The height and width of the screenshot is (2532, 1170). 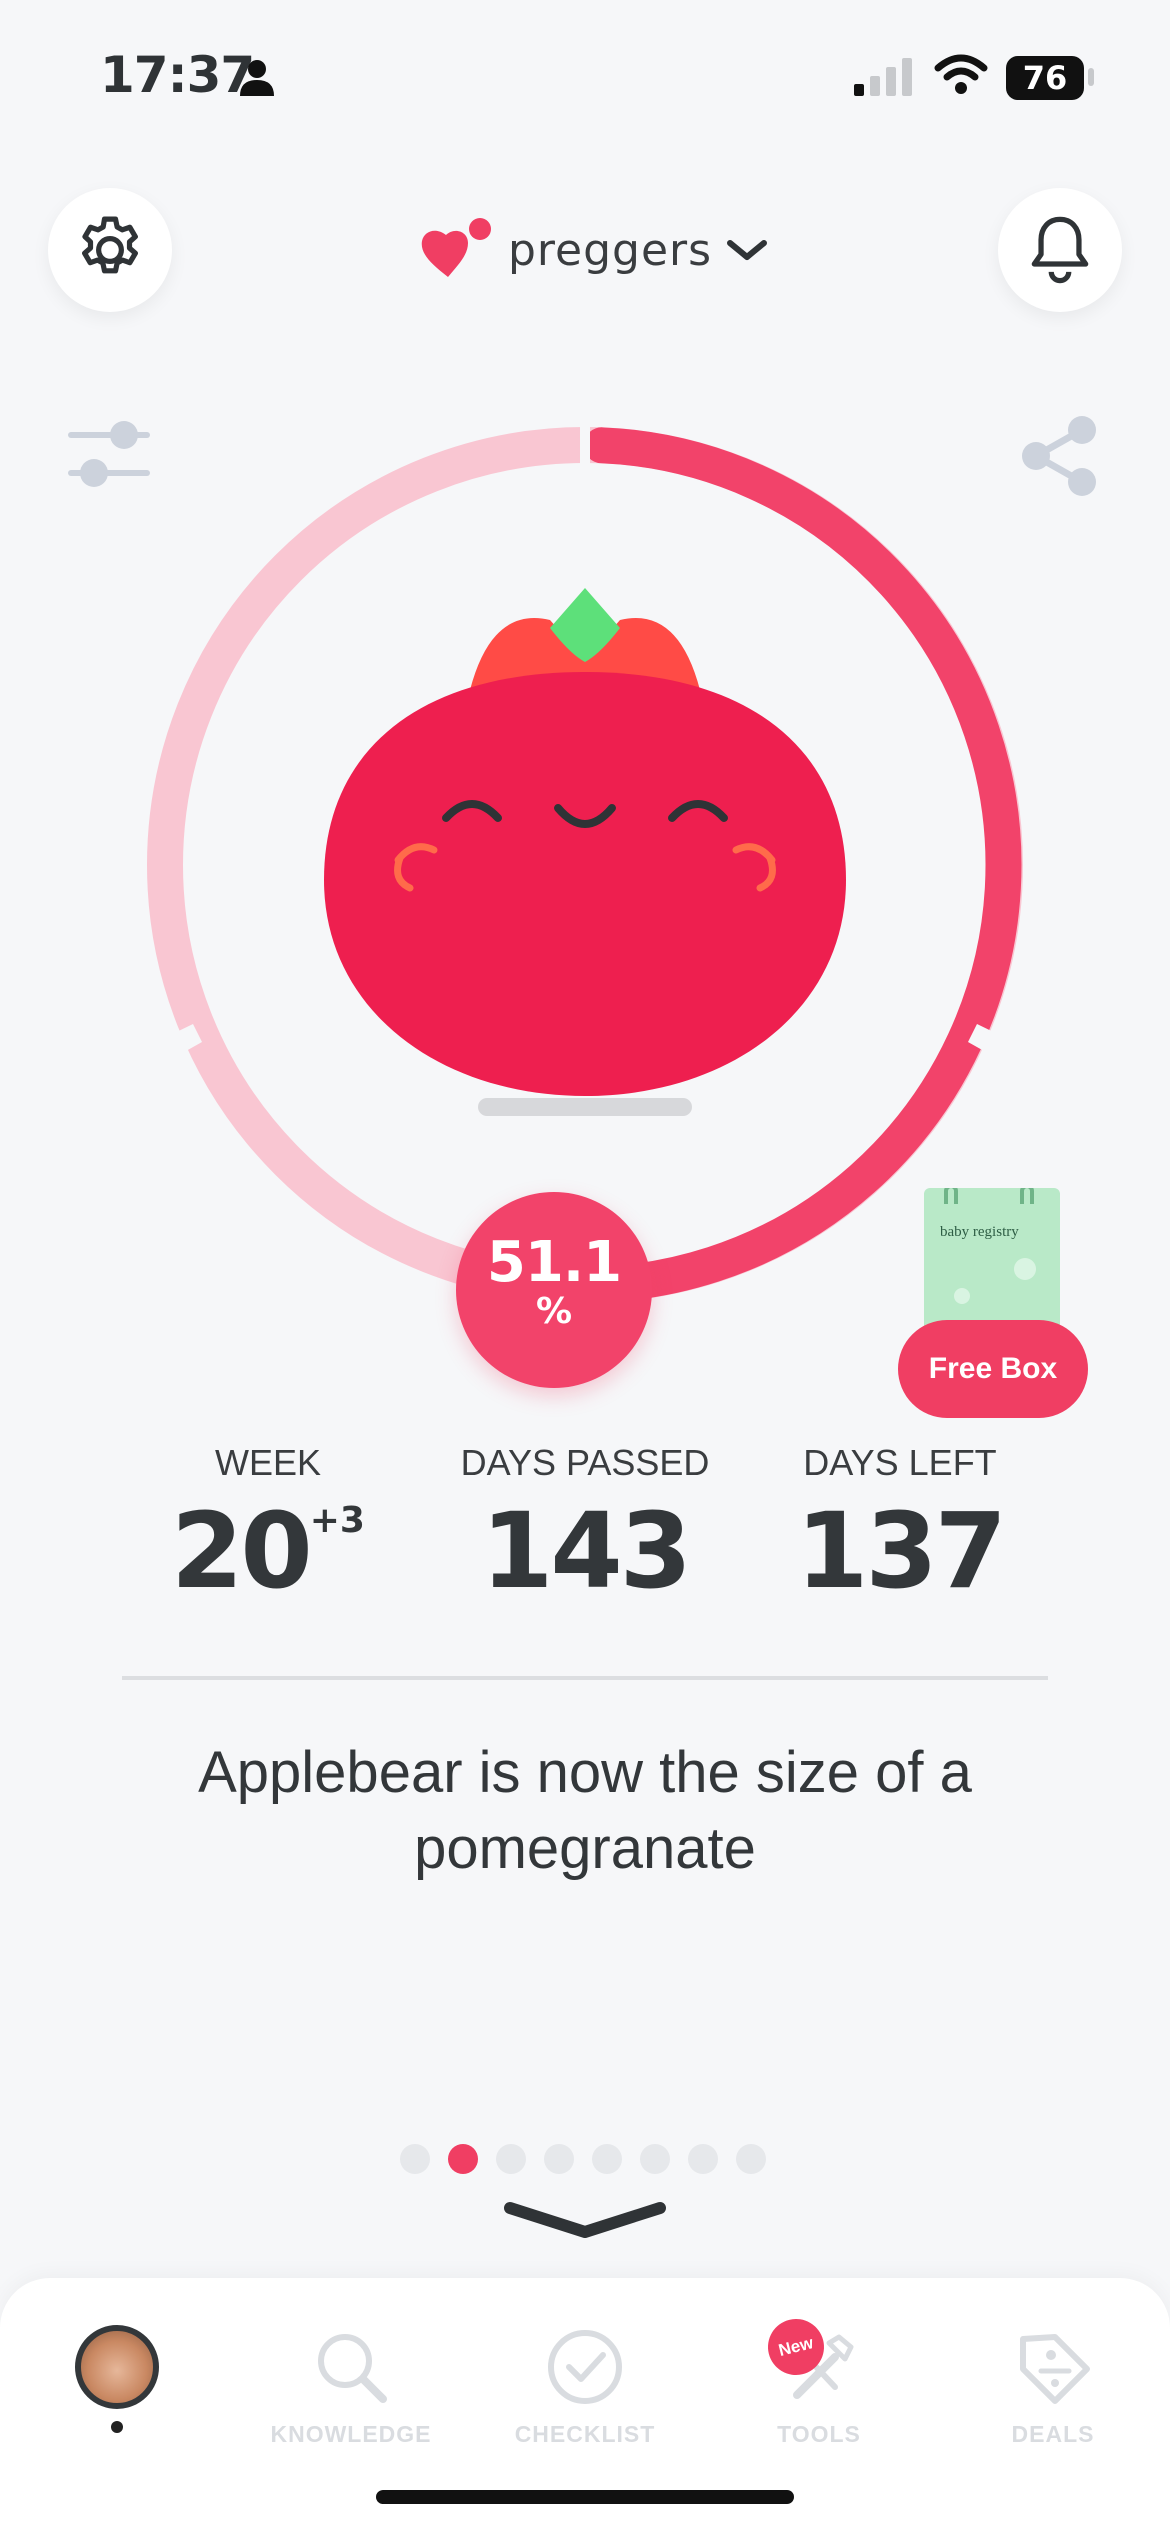 I want to click on tab-deals-label: DEALS, so click(x=1053, y=2434).